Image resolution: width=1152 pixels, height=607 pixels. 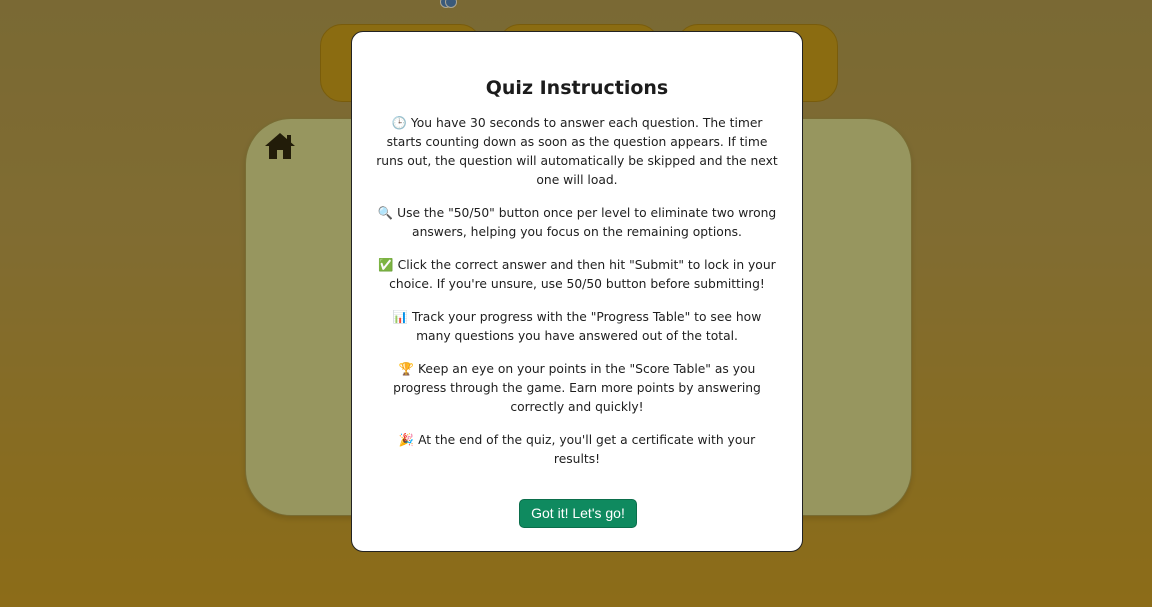 What do you see at coordinates (385, 213) in the screenshot?
I see `magnifier-icon: 🔍` at bounding box center [385, 213].